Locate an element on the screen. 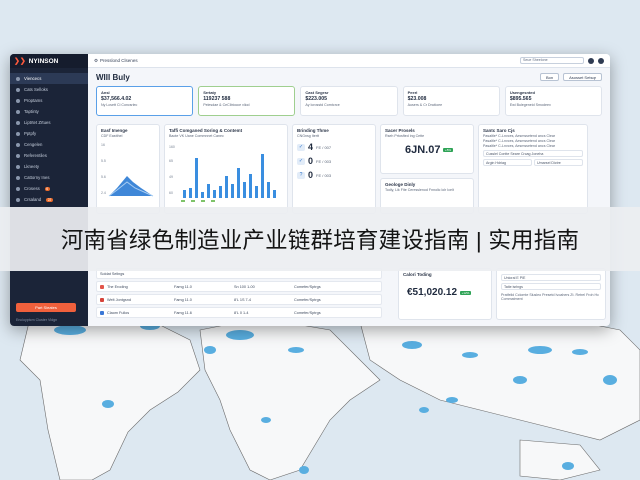 The image size is (640, 480). row-name: Claom Fullos is located at coordinates (118, 312).